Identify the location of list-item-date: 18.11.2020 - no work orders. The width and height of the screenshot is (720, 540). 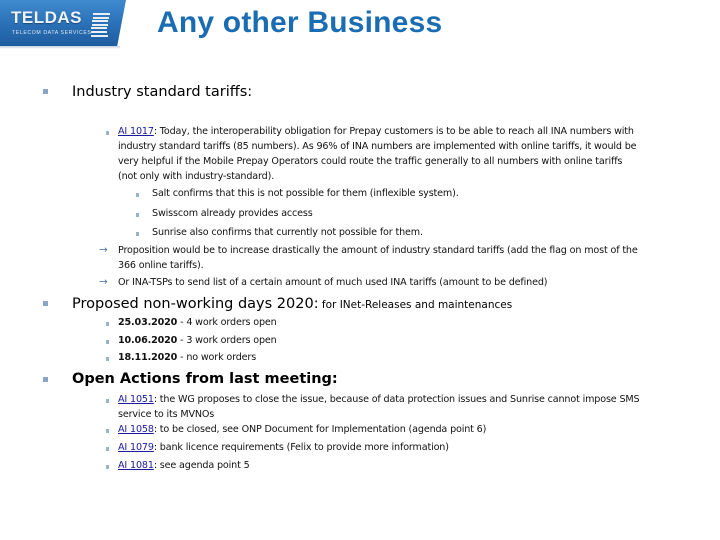
(187, 357).